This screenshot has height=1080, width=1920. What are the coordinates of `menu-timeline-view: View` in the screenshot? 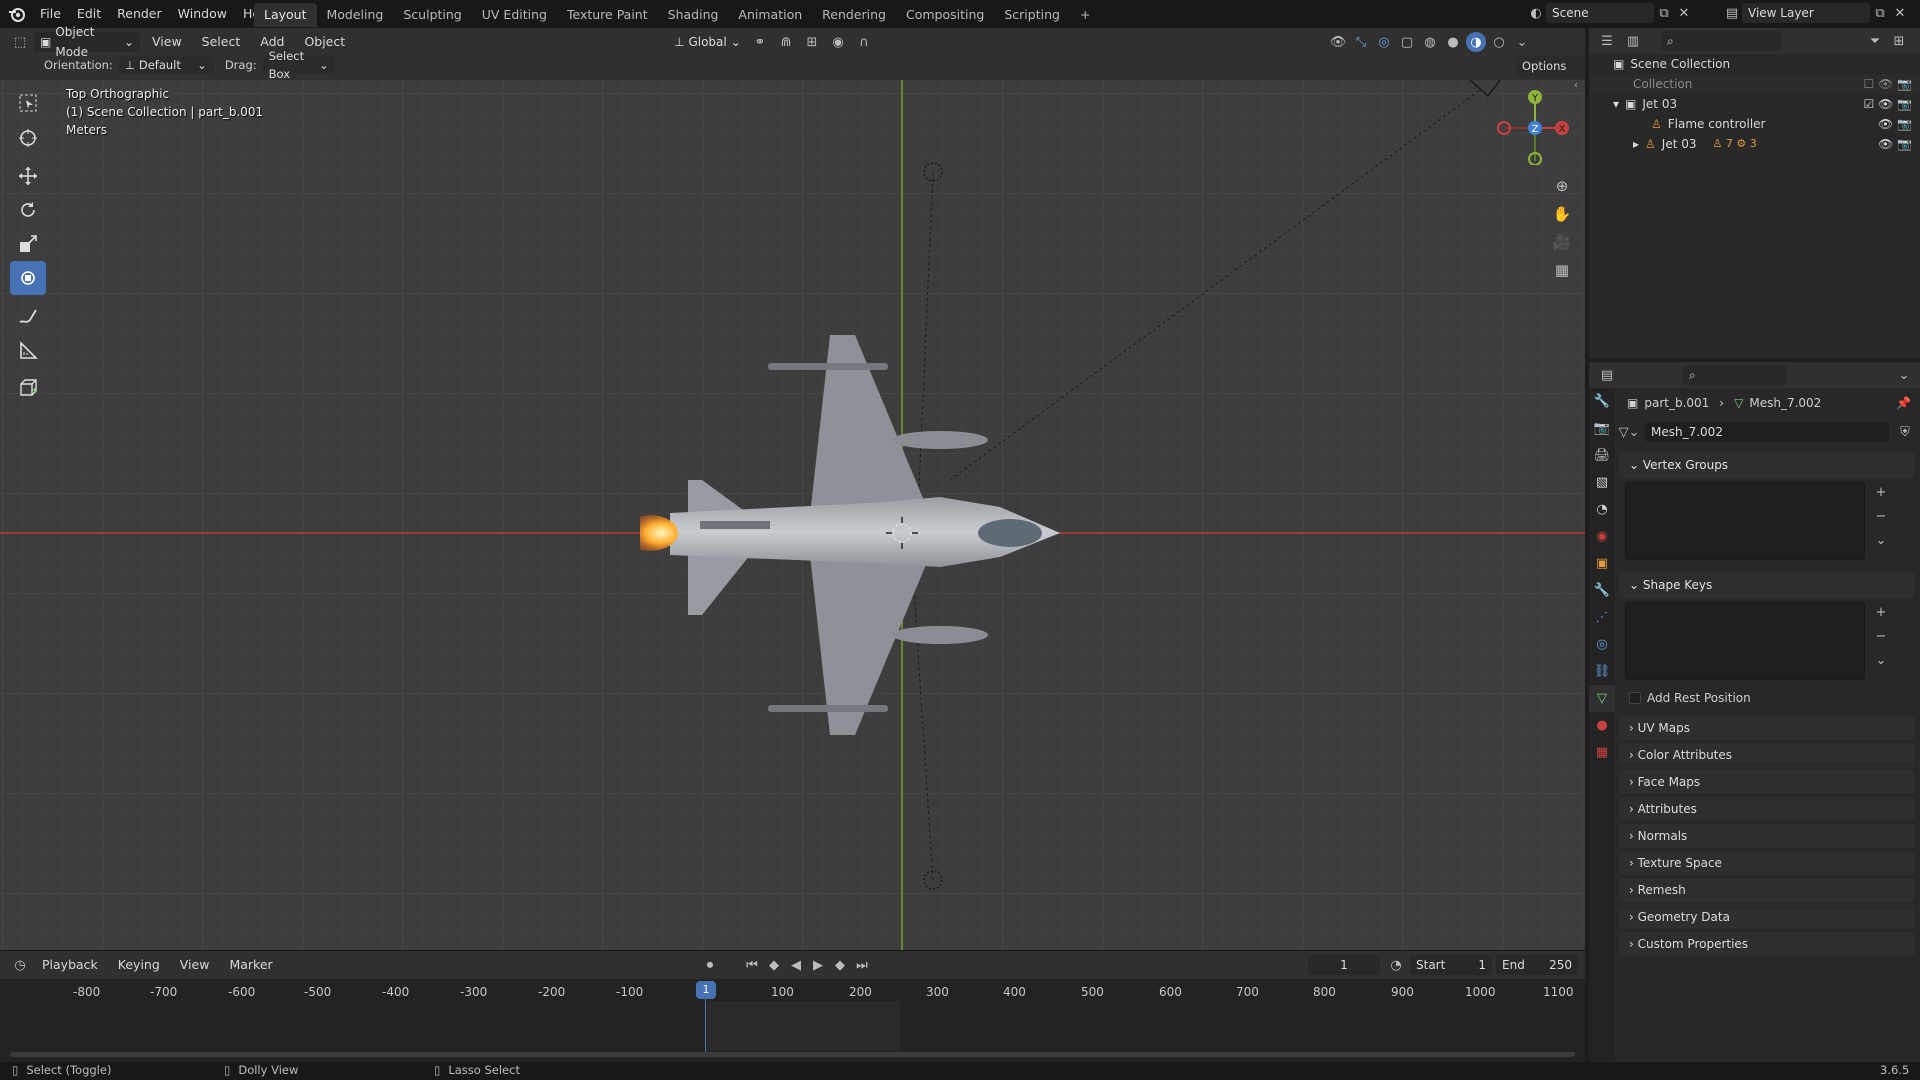 It's located at (195, 965).